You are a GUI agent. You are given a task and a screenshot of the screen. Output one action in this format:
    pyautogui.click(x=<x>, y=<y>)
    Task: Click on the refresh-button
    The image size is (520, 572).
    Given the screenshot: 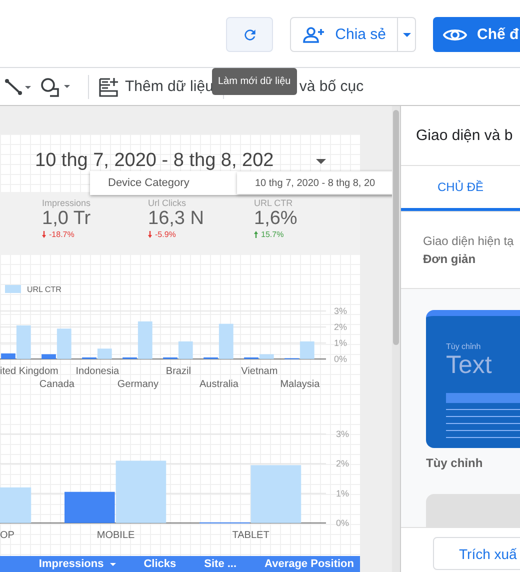 What is the action you would take?
    pyautogui.click(x=250, y=34)
    